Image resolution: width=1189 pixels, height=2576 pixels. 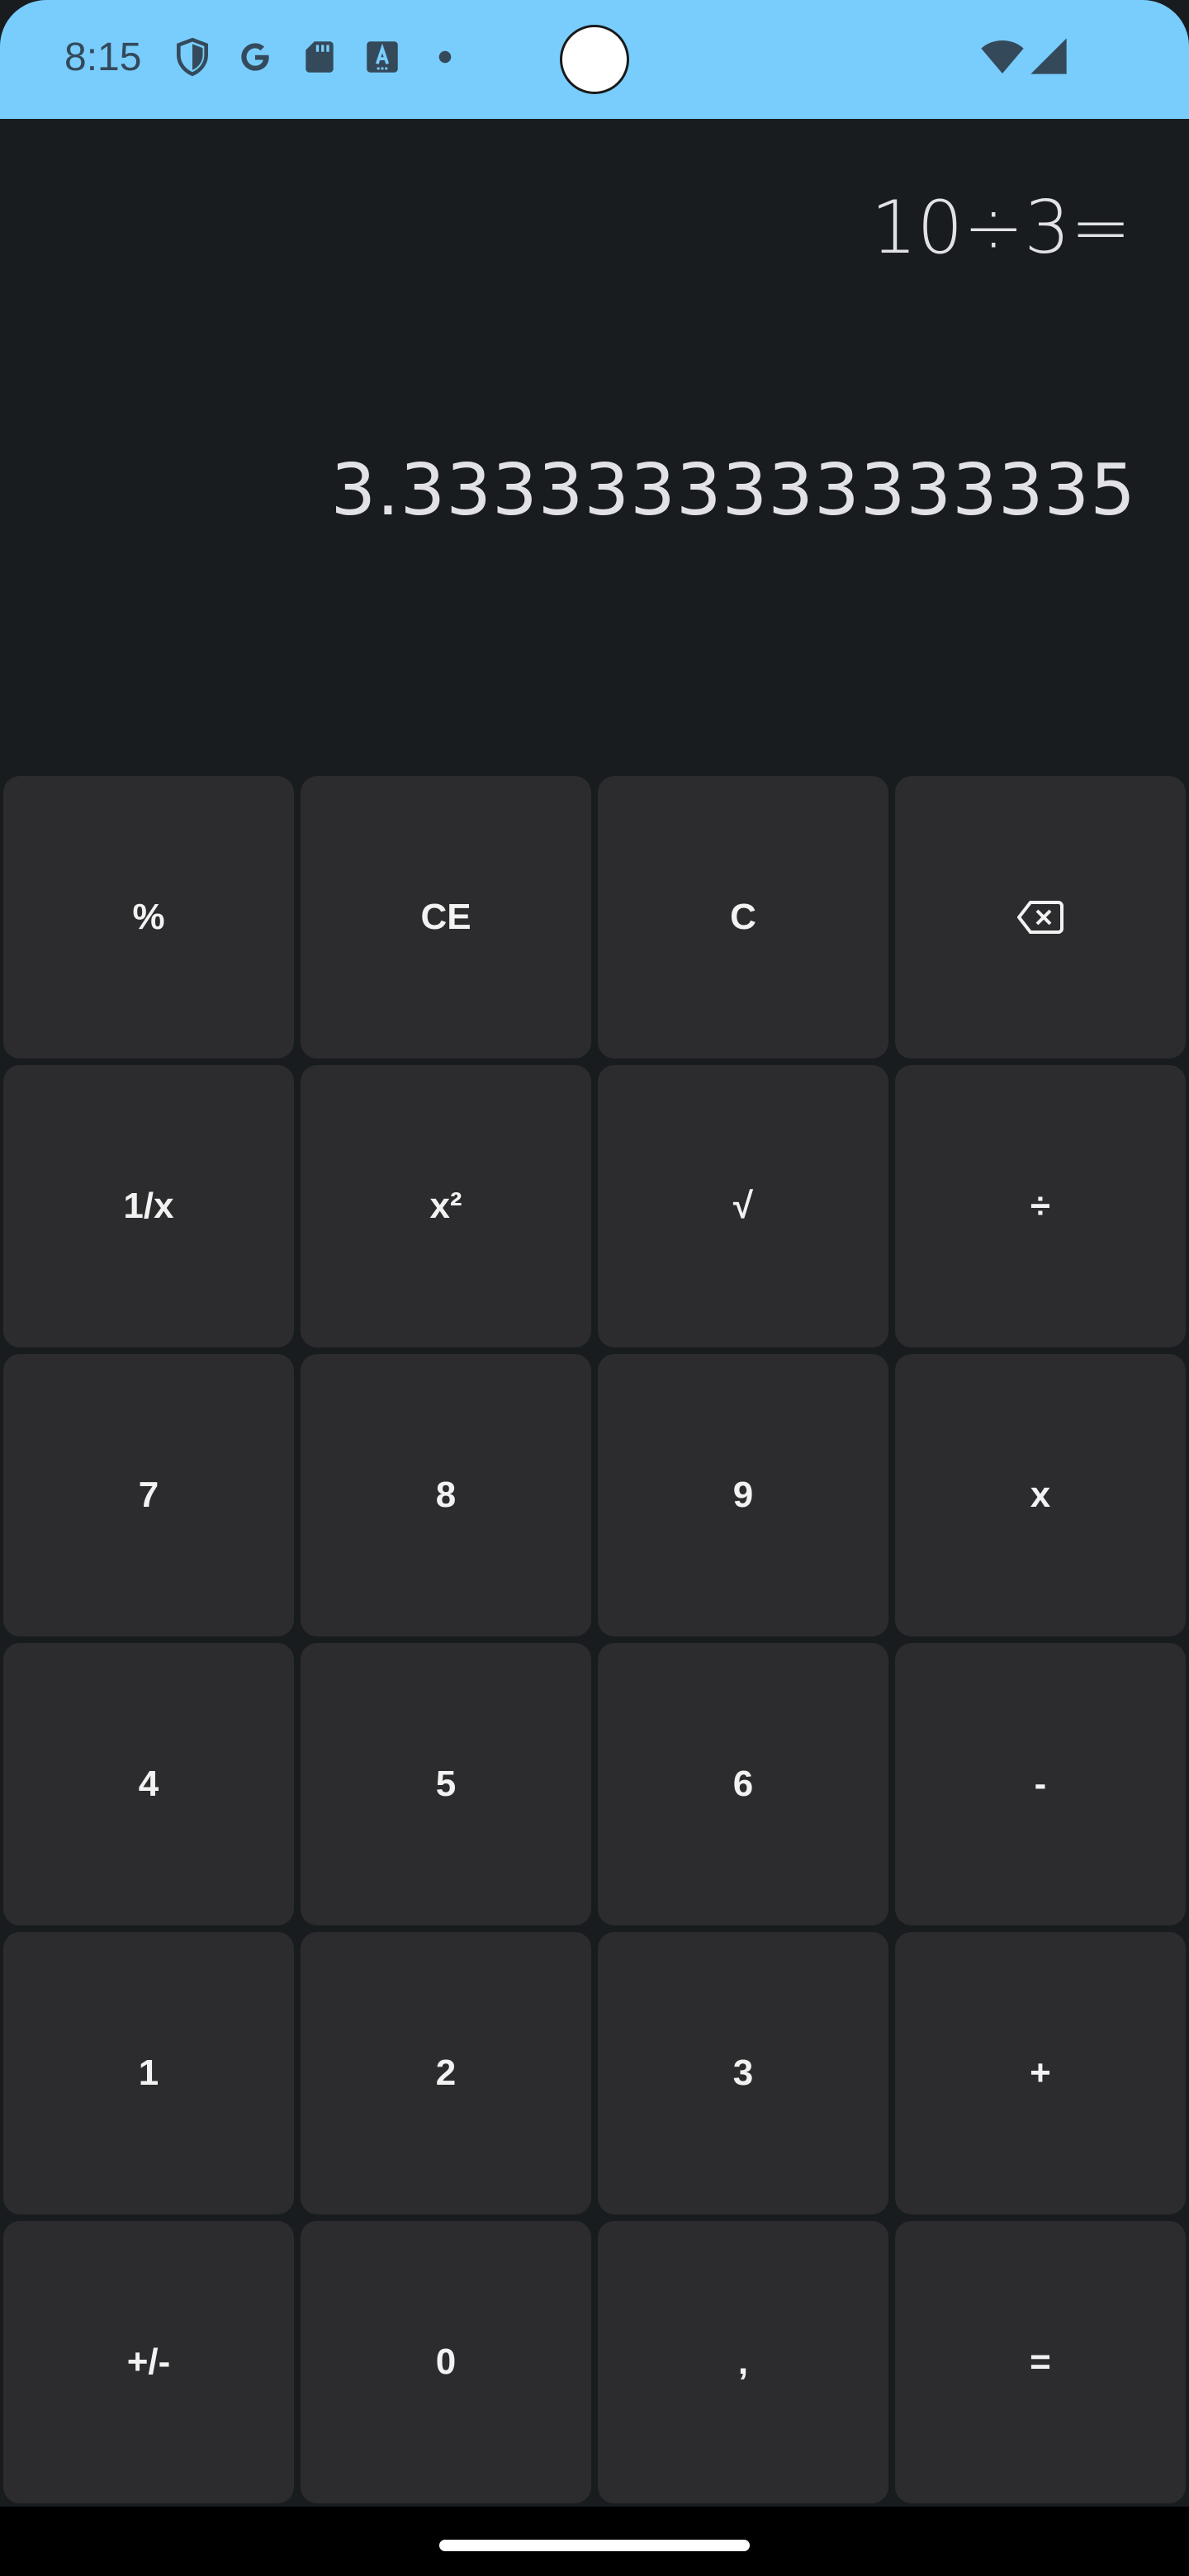 I want to click on result-text: 3.3333333333333335, so click(x=733, y=490).